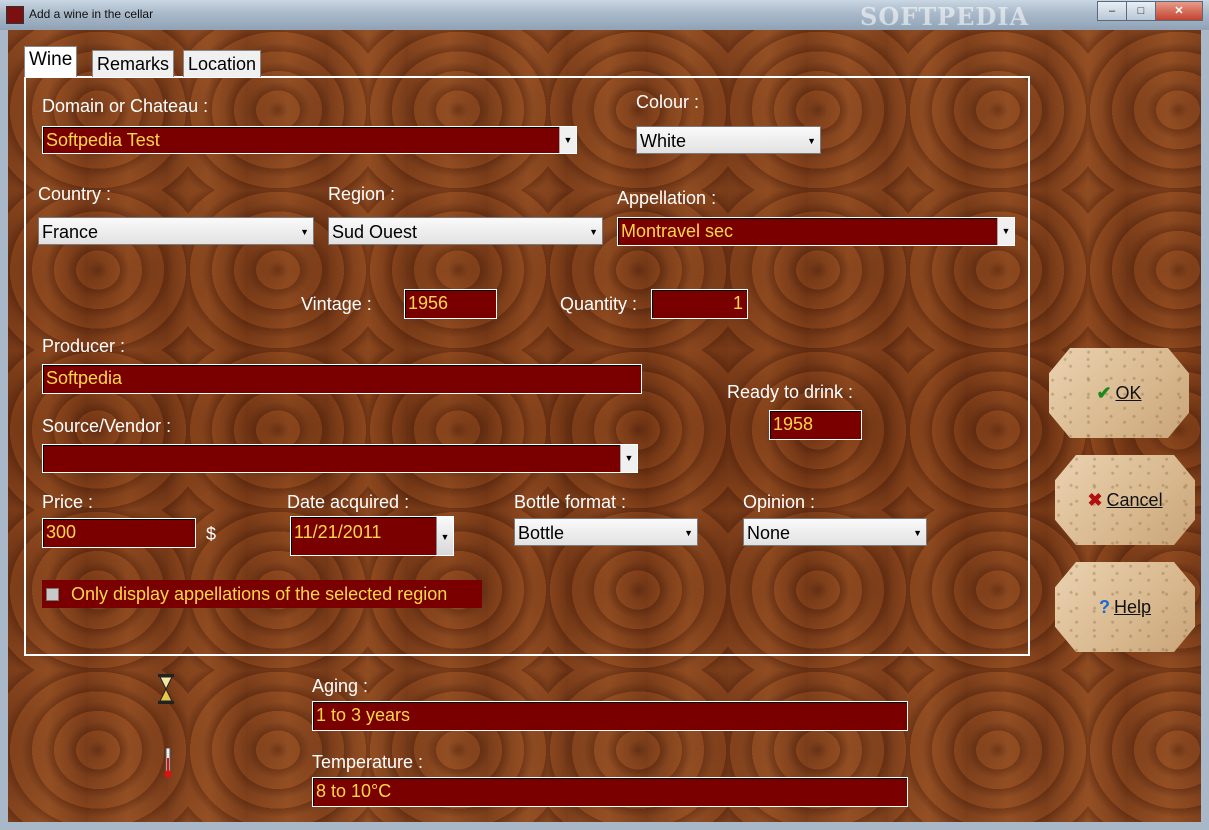  Describe the element at coordinates (570, 502) in the screenshot. I see `bottle-format-label: Bottle format :` at that location.